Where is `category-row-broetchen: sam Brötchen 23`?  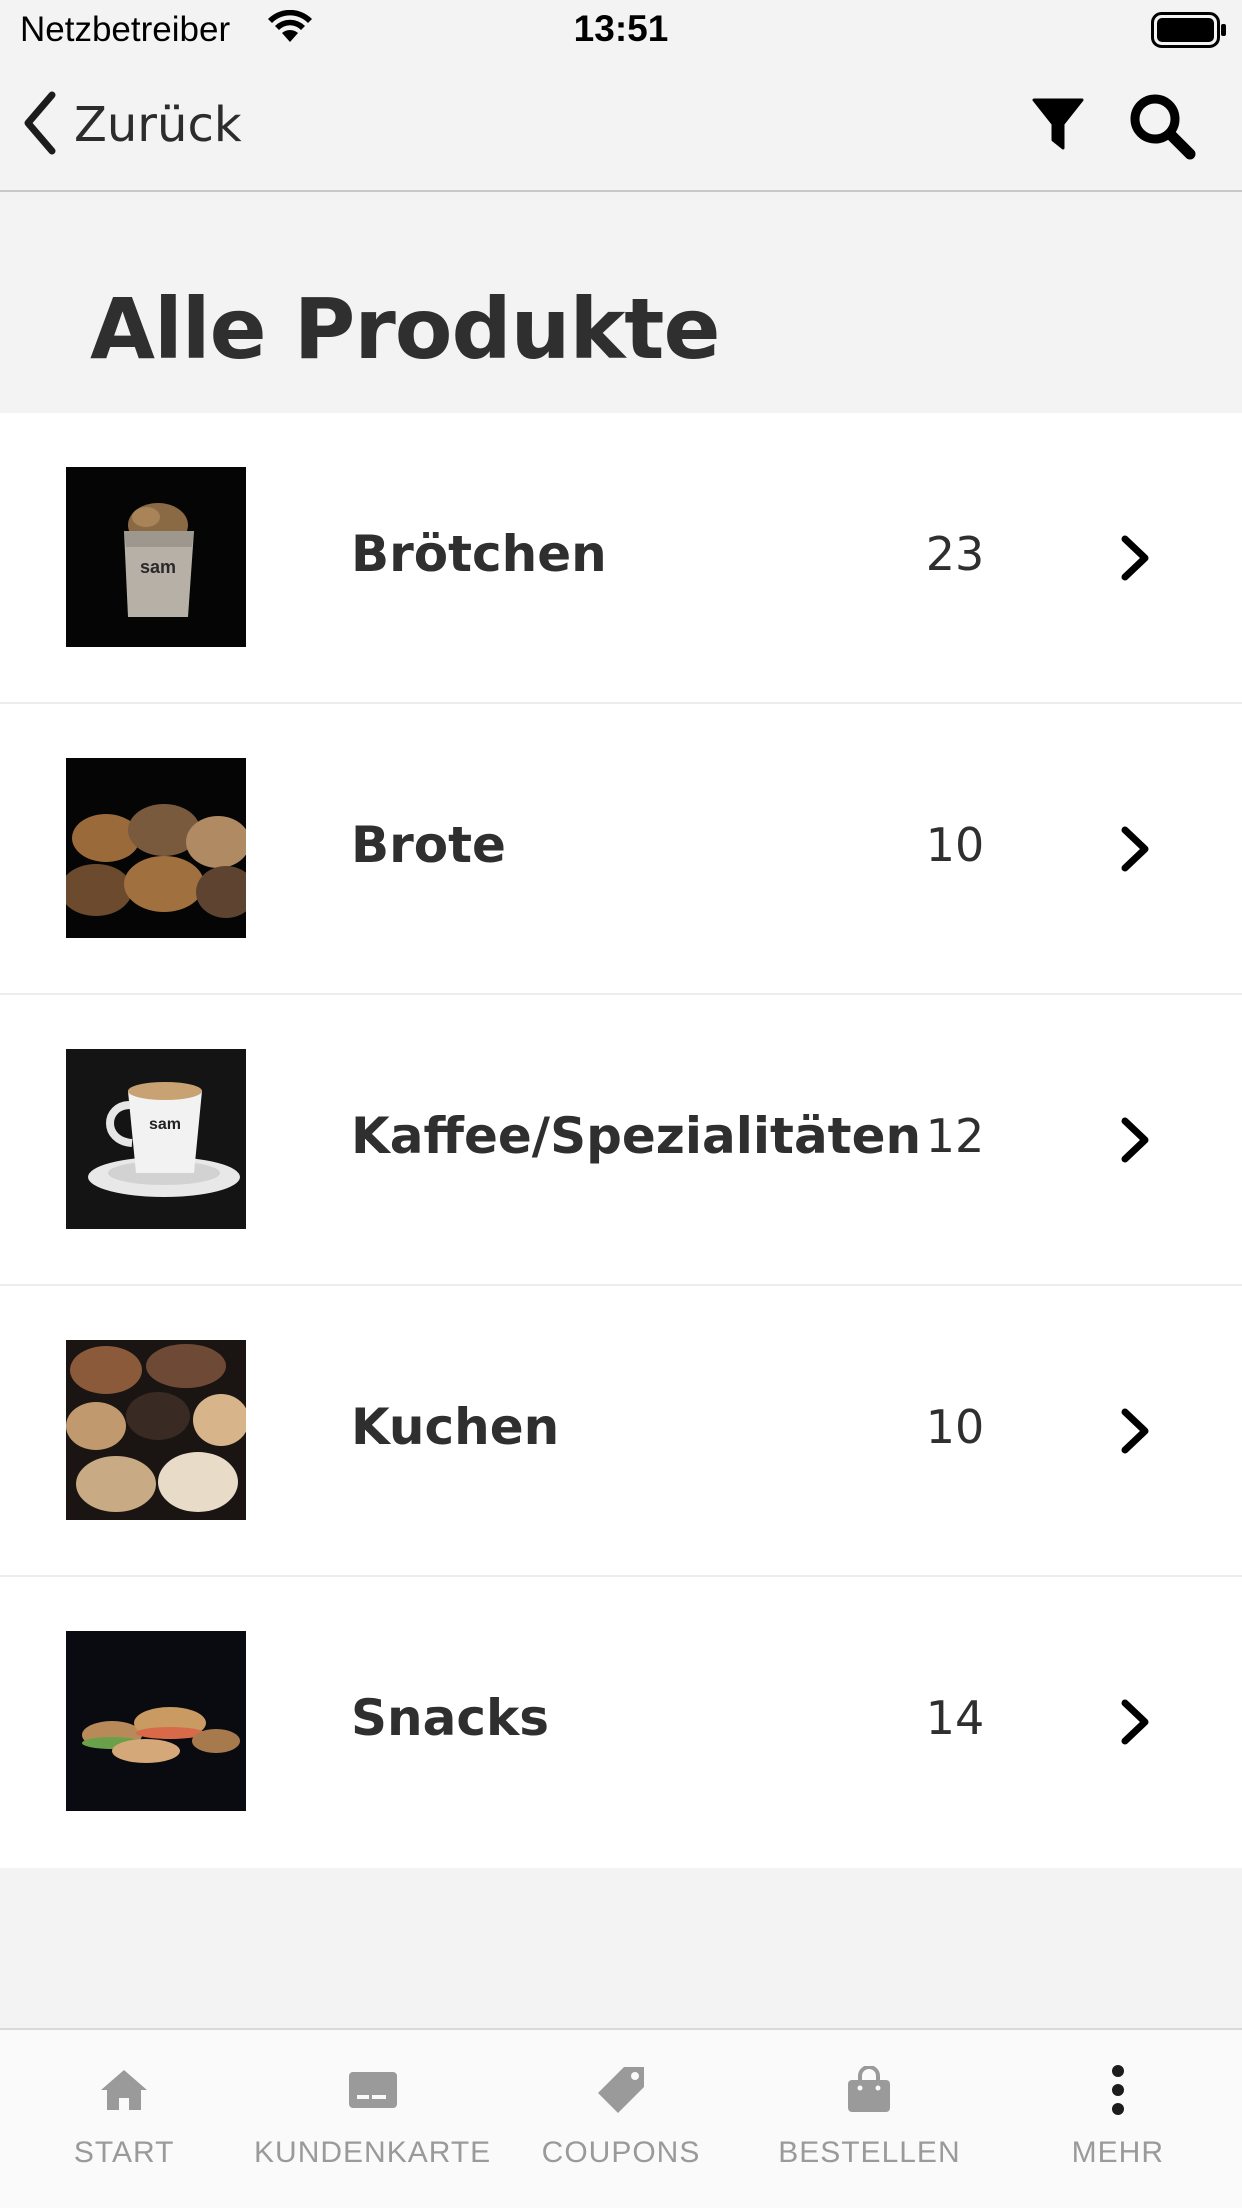 category-row-broetchen: sam Brötchen 23 is located at coordinates (621, 558).